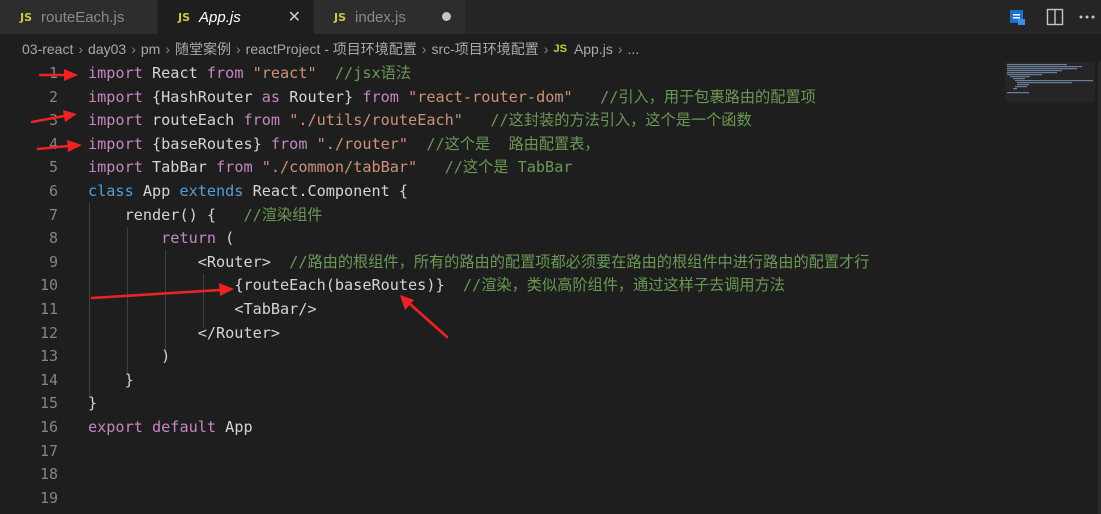 This screenshot has width=1101, height=514. Describe the element at coordinates (543, 334) in the screenshot. I see `code-line: </Router>` at that location.